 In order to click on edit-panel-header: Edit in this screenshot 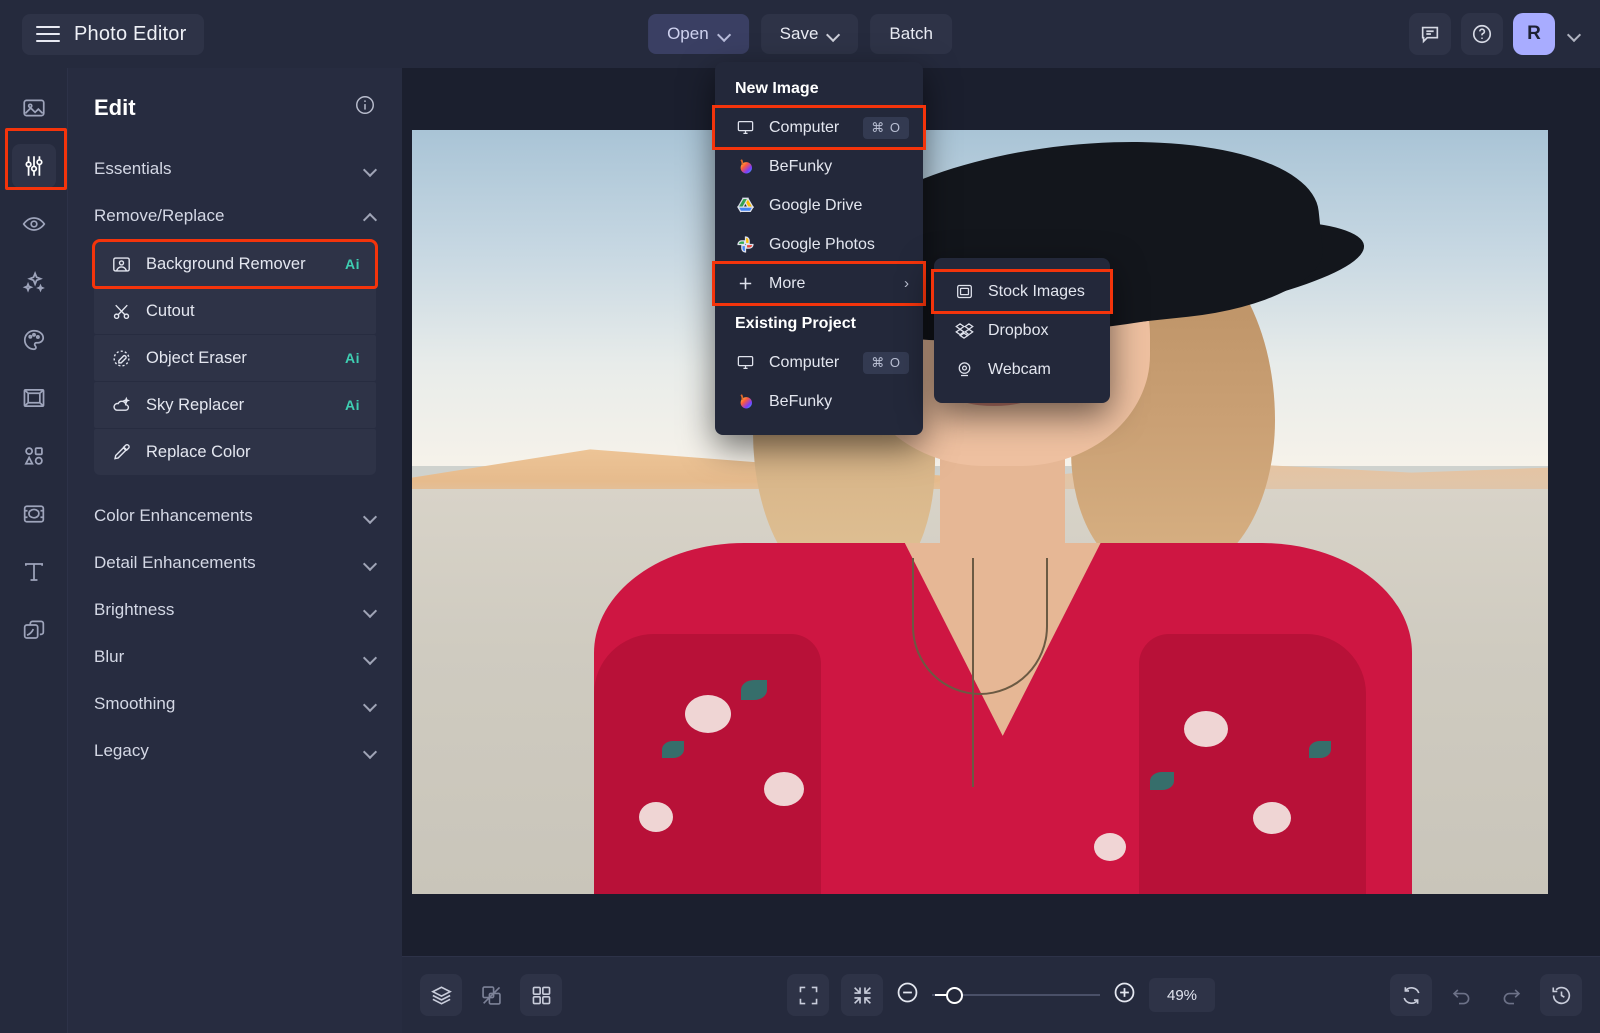, I will do `click(235, 105)`.